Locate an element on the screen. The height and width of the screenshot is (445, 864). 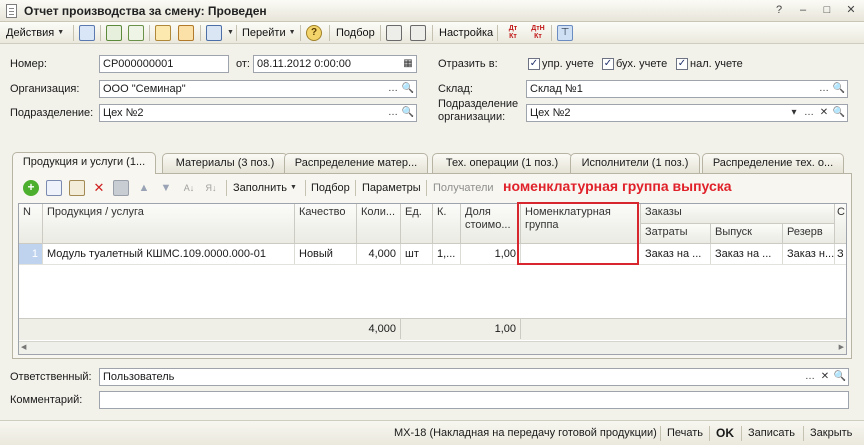
copy-row-icon is located at coordinates (54, 188).